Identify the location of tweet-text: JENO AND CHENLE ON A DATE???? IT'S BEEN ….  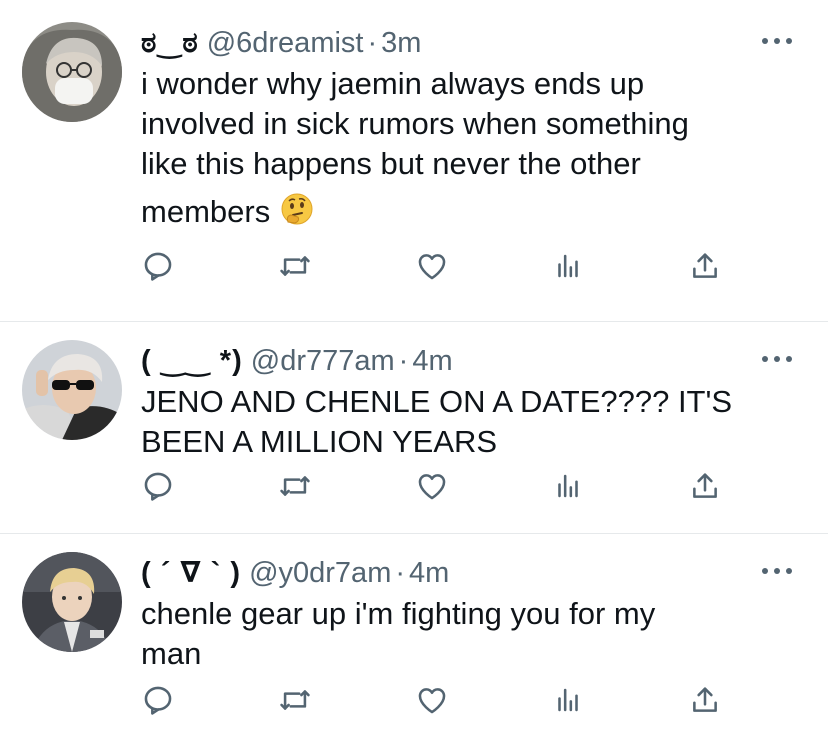
(466, 422).